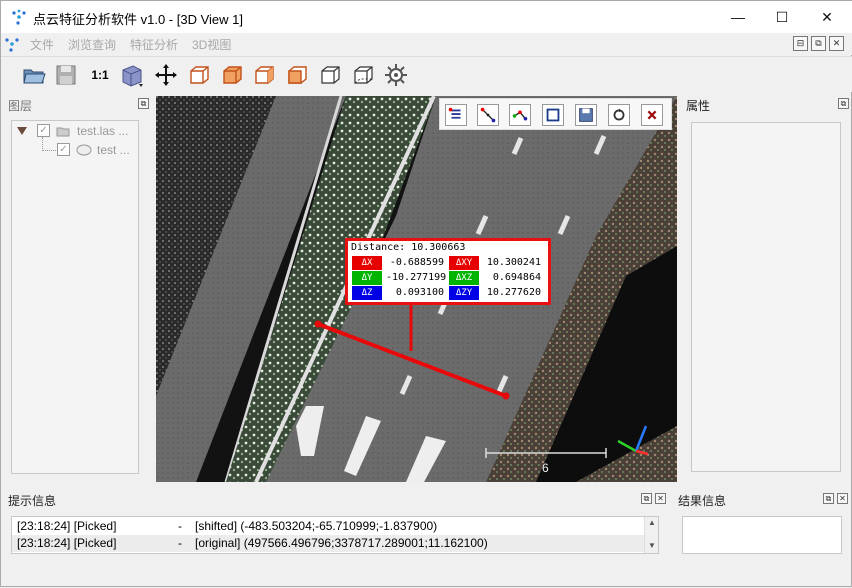 The height and width of the screenshot is (588, 852). I want to click on delta-x-value: -0.688599, so click(416, 262).